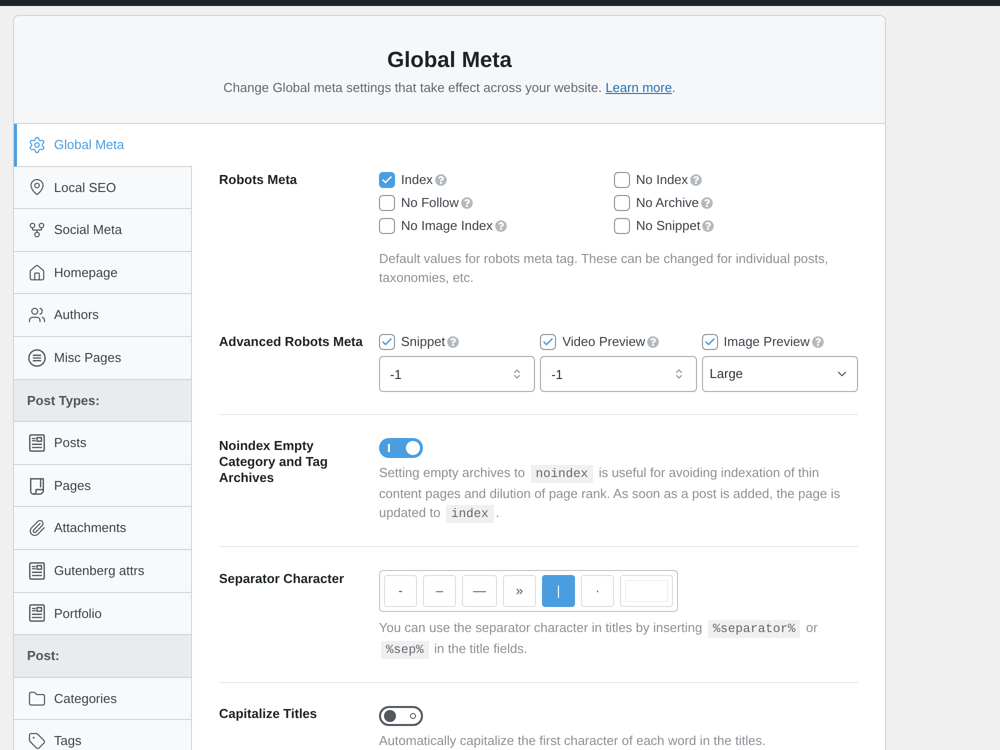  I want to click on learn-more-link: Learn more, so click(638, 87).